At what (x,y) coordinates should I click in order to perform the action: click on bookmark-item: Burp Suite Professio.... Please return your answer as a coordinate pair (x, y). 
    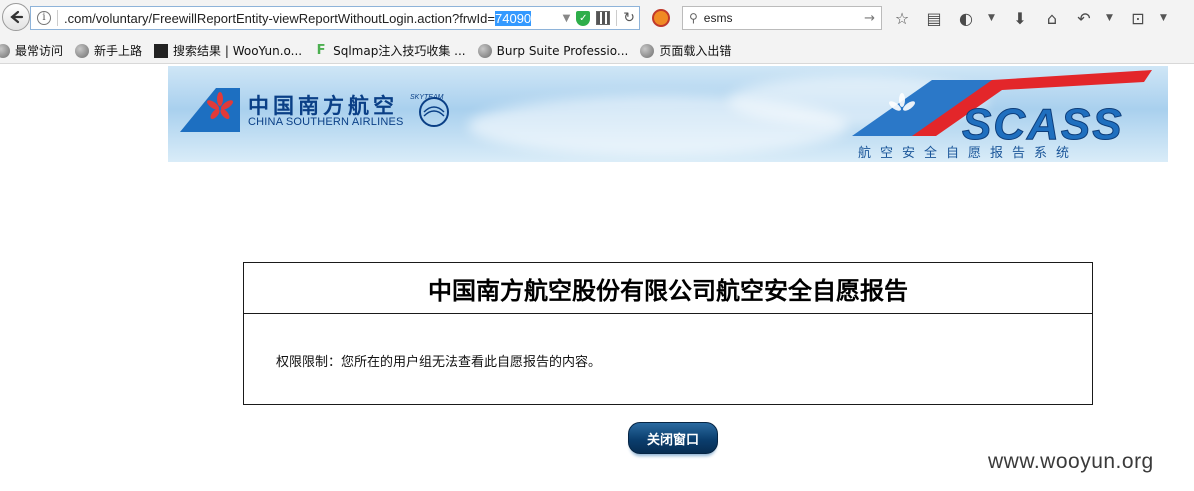
    Looking at the image, I should click on (553, 50).